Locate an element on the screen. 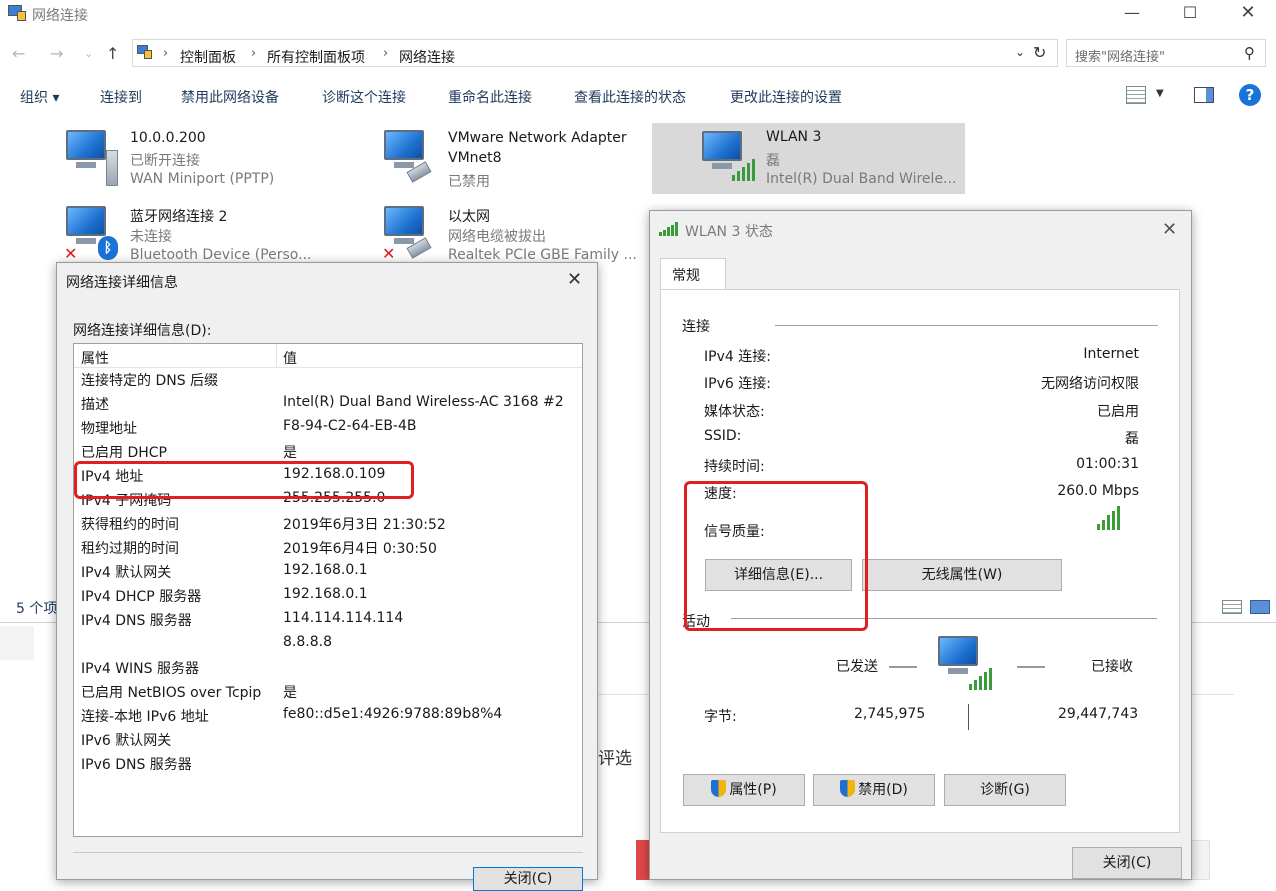 Image resolution: width=1276 pixels, height=891 pixels. detail-row-property: IPv4 DNS 服务器 is located at coordinates (136, 620).